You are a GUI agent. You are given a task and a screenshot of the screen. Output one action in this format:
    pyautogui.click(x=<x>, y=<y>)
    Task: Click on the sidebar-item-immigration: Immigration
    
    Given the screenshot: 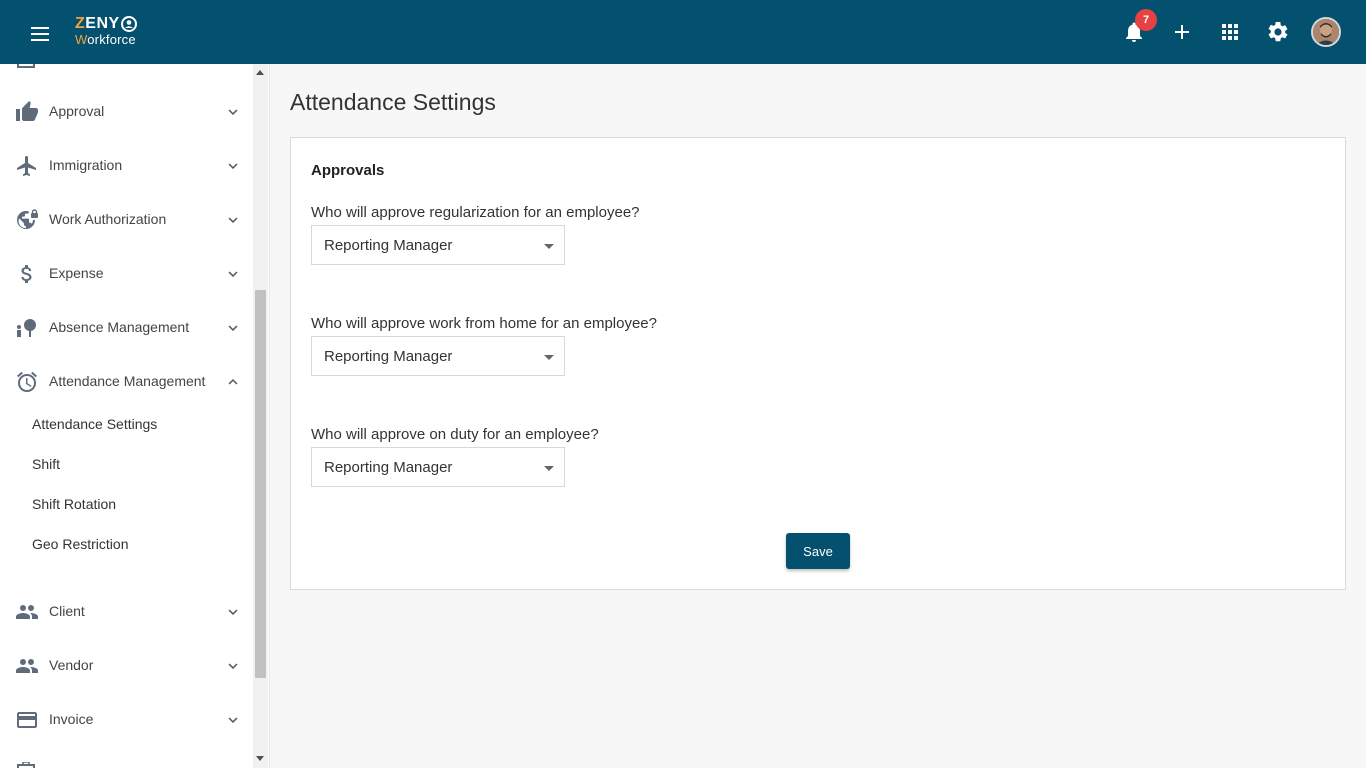 What is the action you would take?
    pyautogui.click(x=126, y=166)
    